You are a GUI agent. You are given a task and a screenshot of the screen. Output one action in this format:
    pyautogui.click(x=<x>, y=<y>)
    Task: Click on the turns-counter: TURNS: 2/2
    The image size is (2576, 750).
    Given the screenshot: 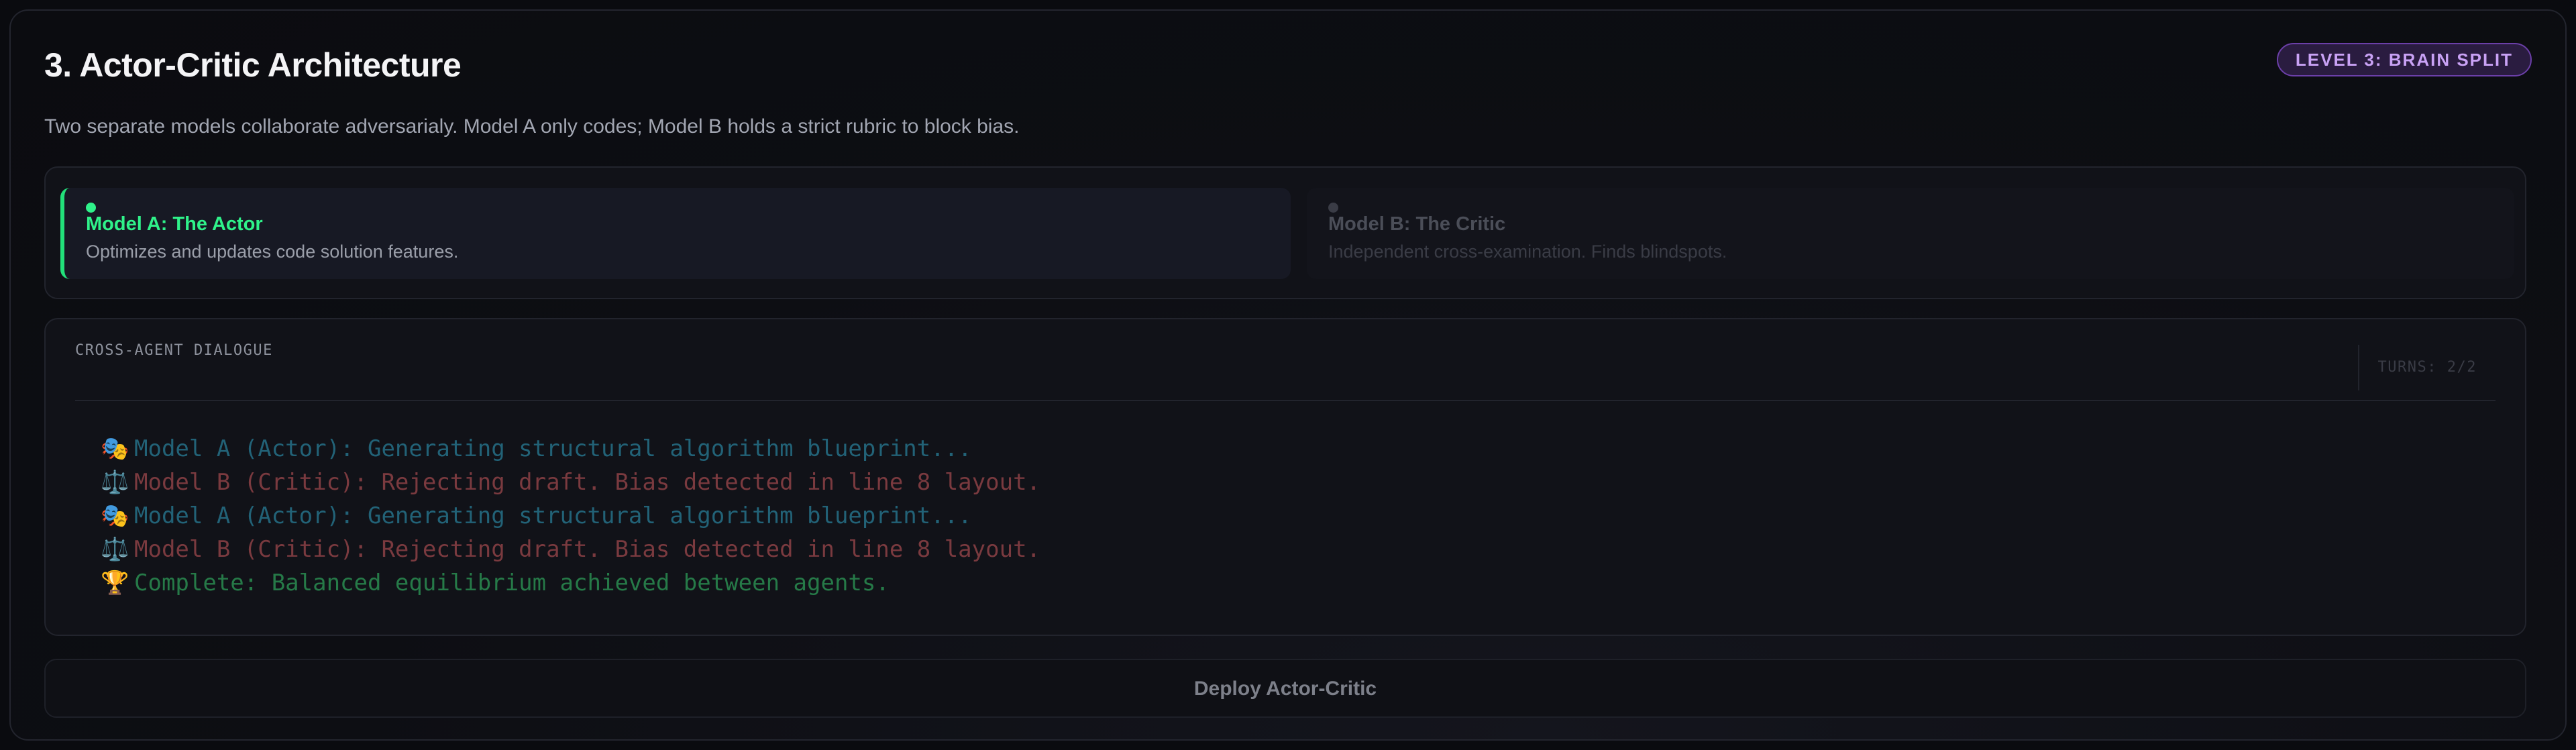 What is the action you would take?
    pyautogui.click(x=2426, y=367)
    